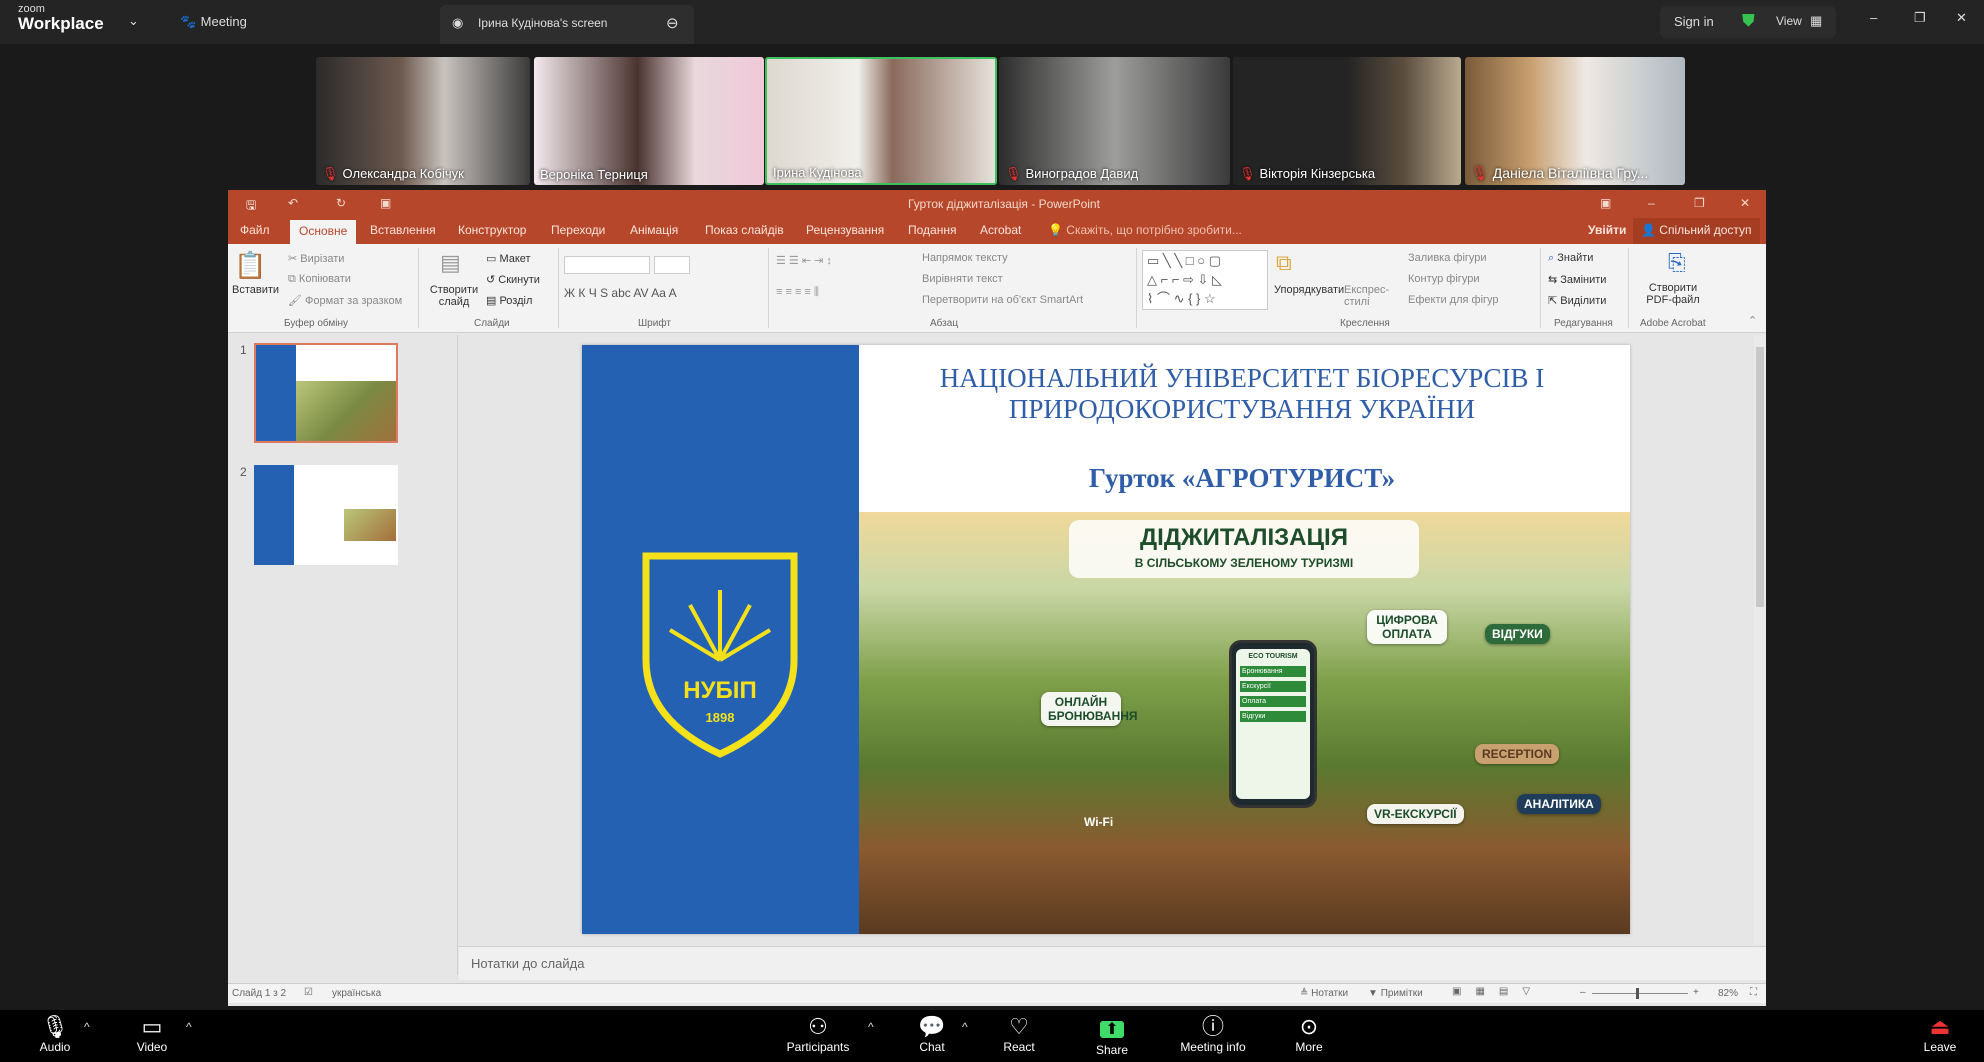 The width and height of the screenshot is (1984, 1062). Describe the element at coordinates (1577, 279) in the screenshot. I see `replace-button: ⇆ Замінити` at that location.